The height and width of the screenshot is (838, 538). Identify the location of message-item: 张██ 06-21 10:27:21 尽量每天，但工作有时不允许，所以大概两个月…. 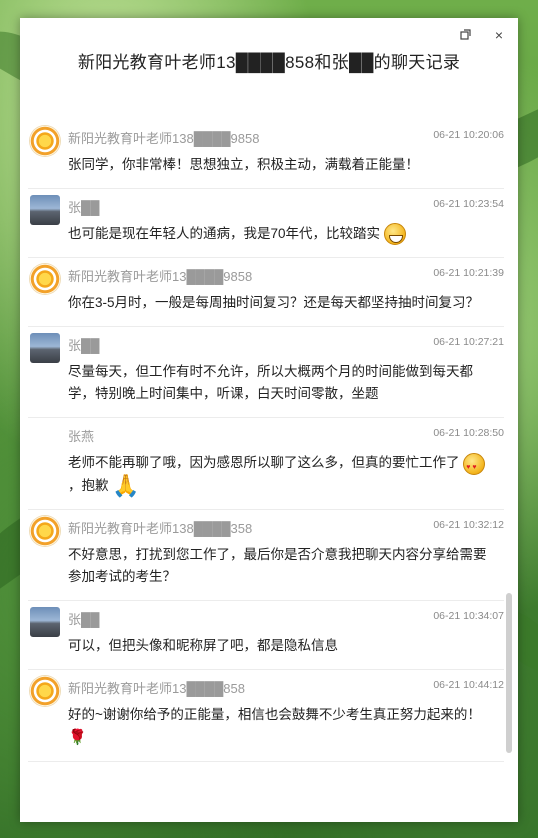
(266, 373).